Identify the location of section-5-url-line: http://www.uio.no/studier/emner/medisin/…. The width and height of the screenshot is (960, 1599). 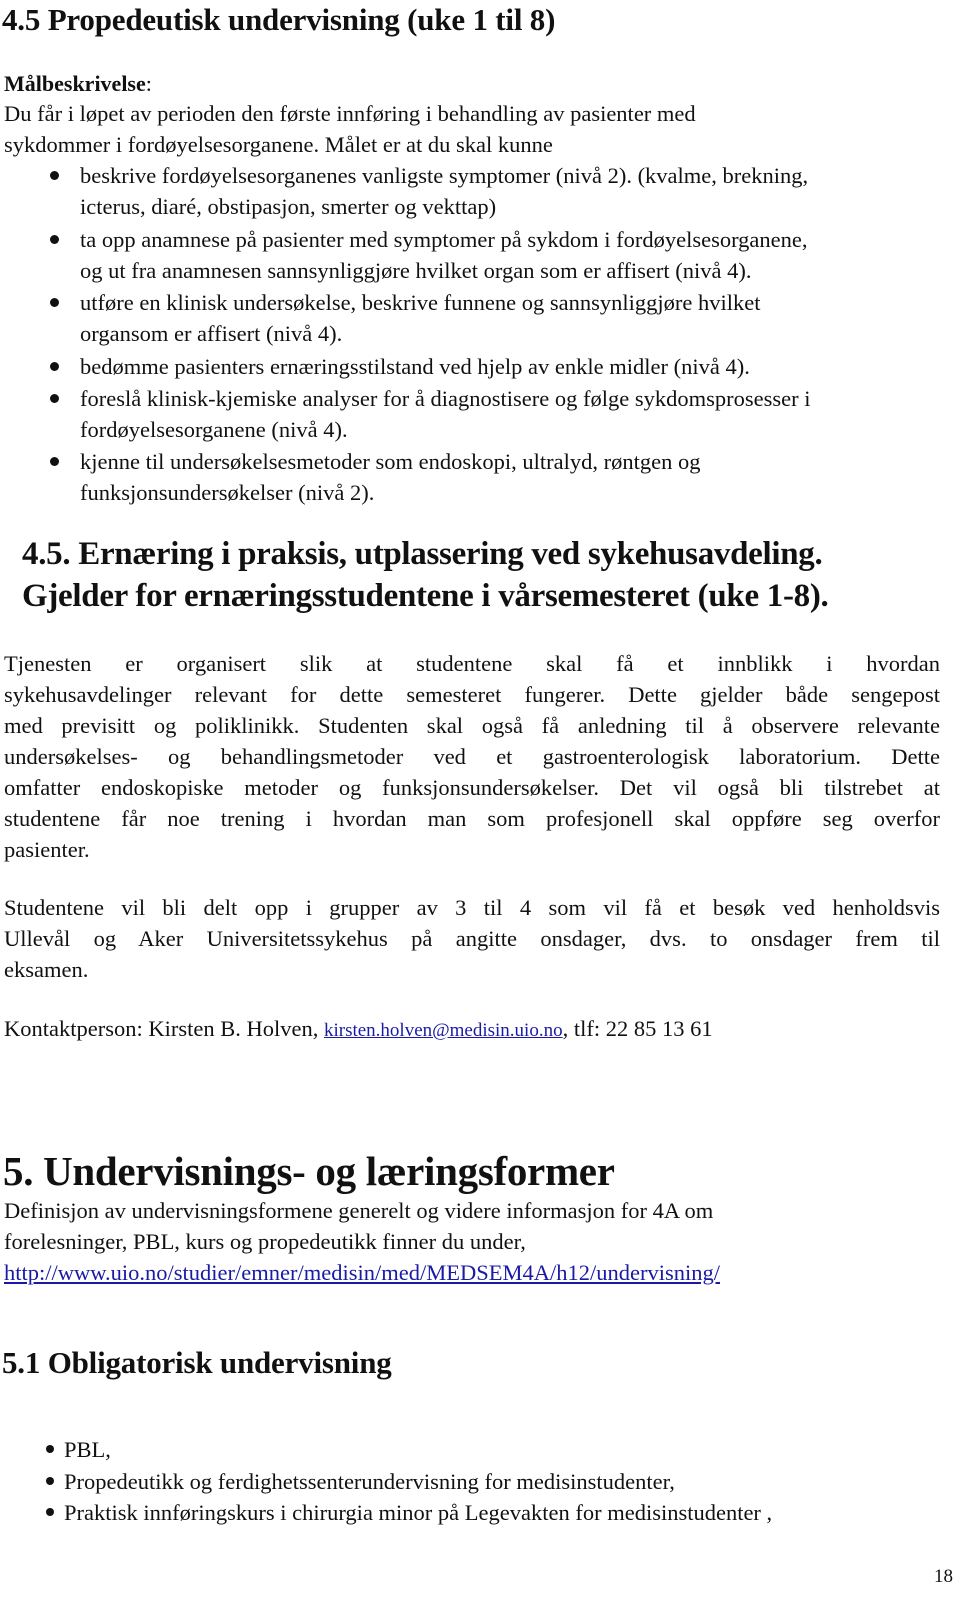
(362, 1272).